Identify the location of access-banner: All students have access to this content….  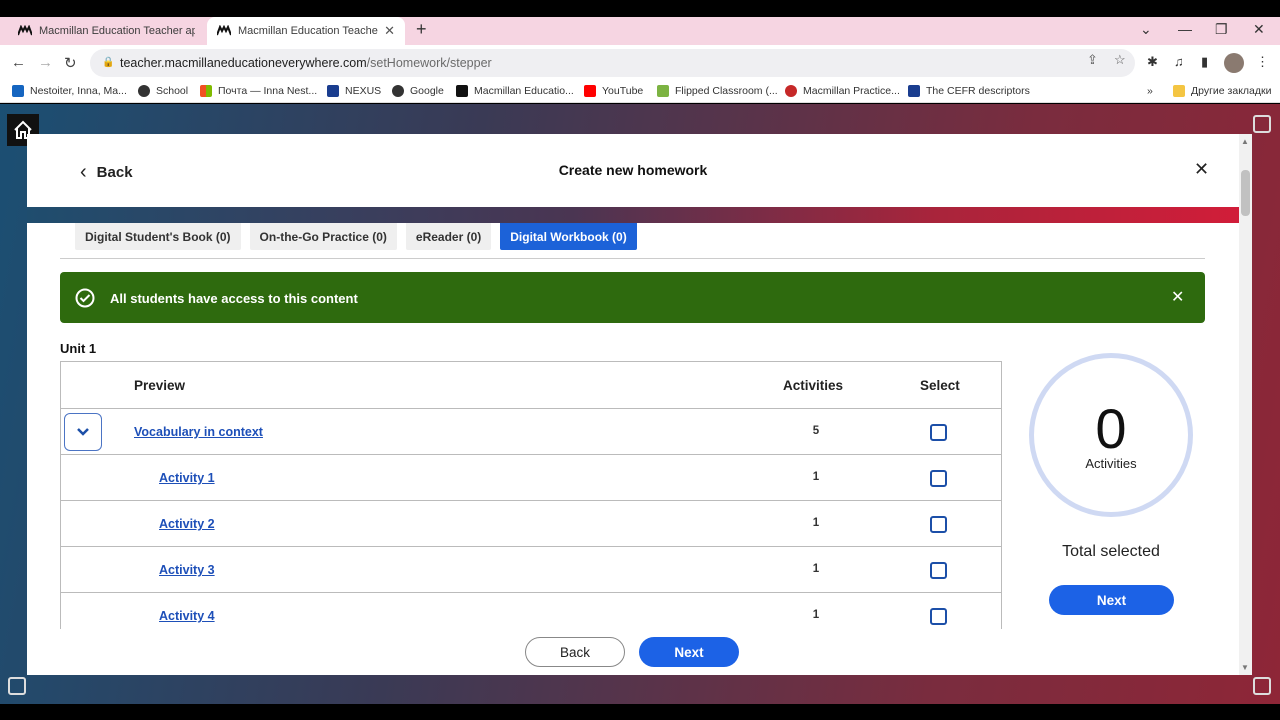
(632, 297).